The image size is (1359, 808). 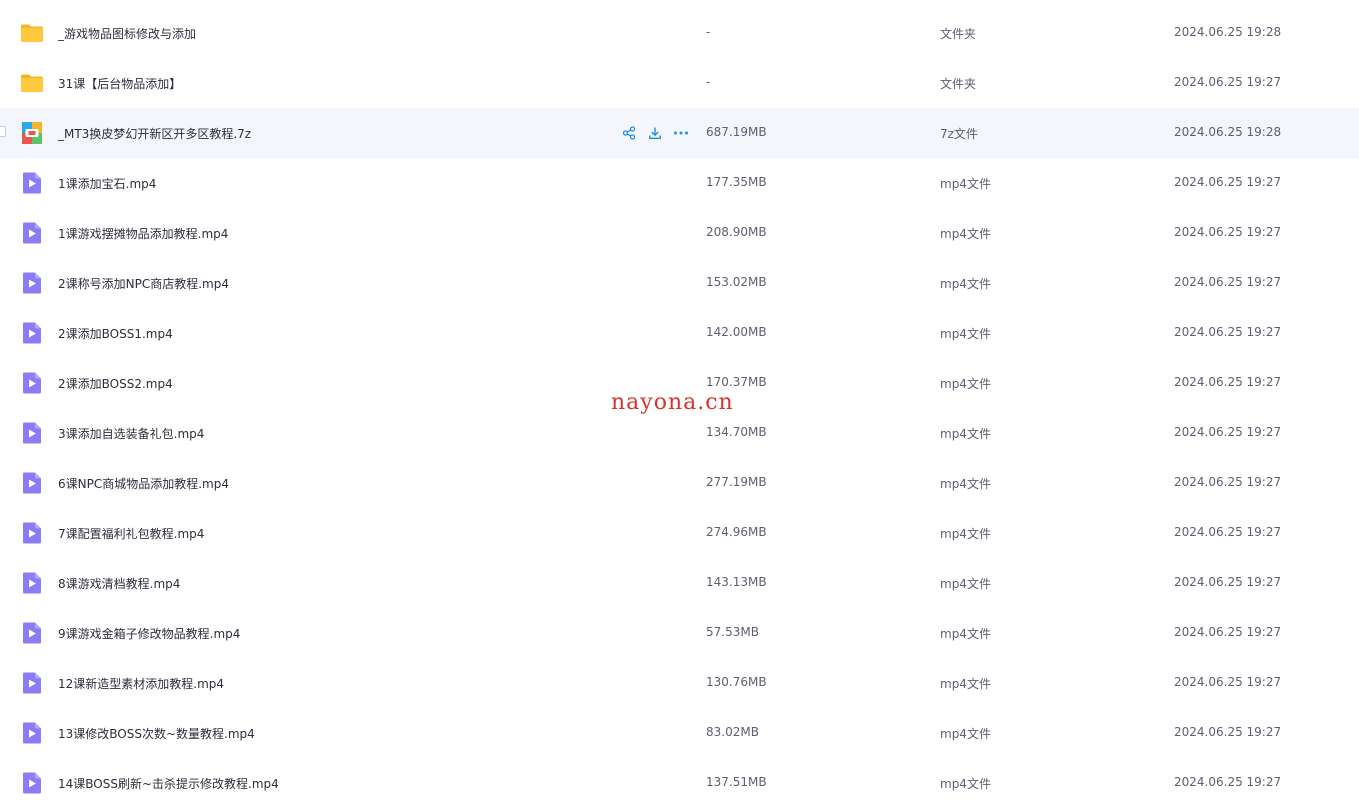 I want to click on file-size: 143.13MB, so click(x=736, y=582).